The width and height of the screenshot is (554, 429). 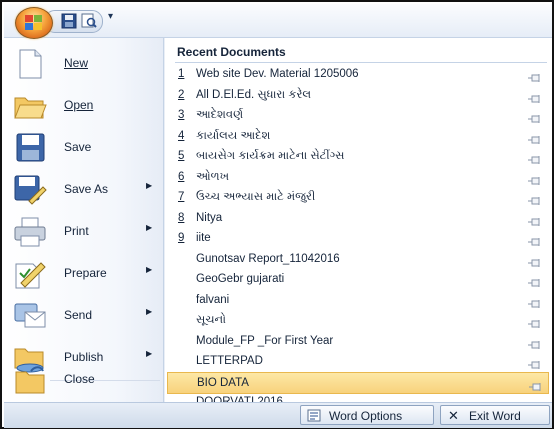 I want to click on exit-word-label: Exit Word, so click(x=495, y=416).